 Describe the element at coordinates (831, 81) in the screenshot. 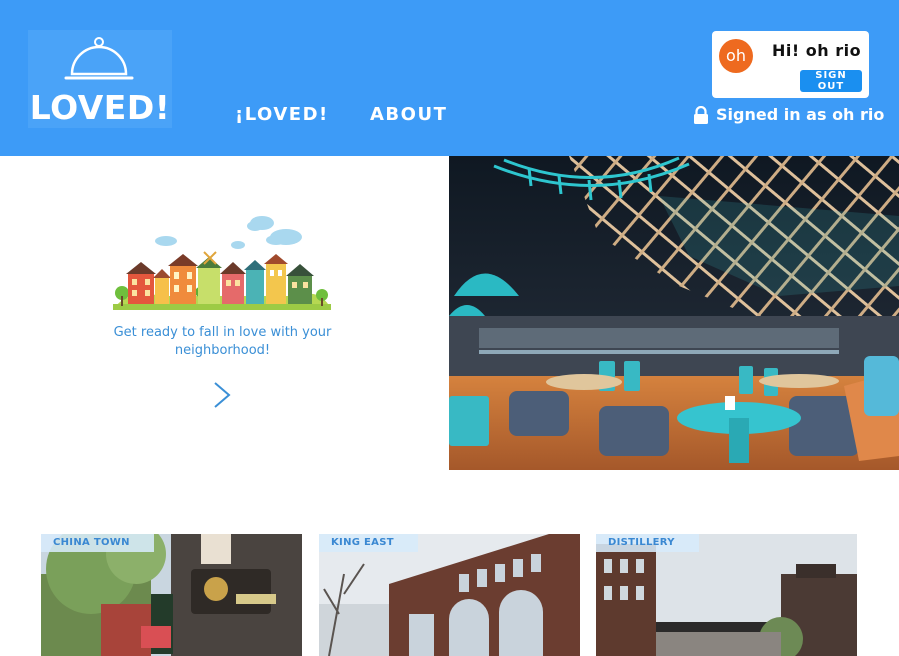

I see `sign-out-button: SIGN OUT` at that location.